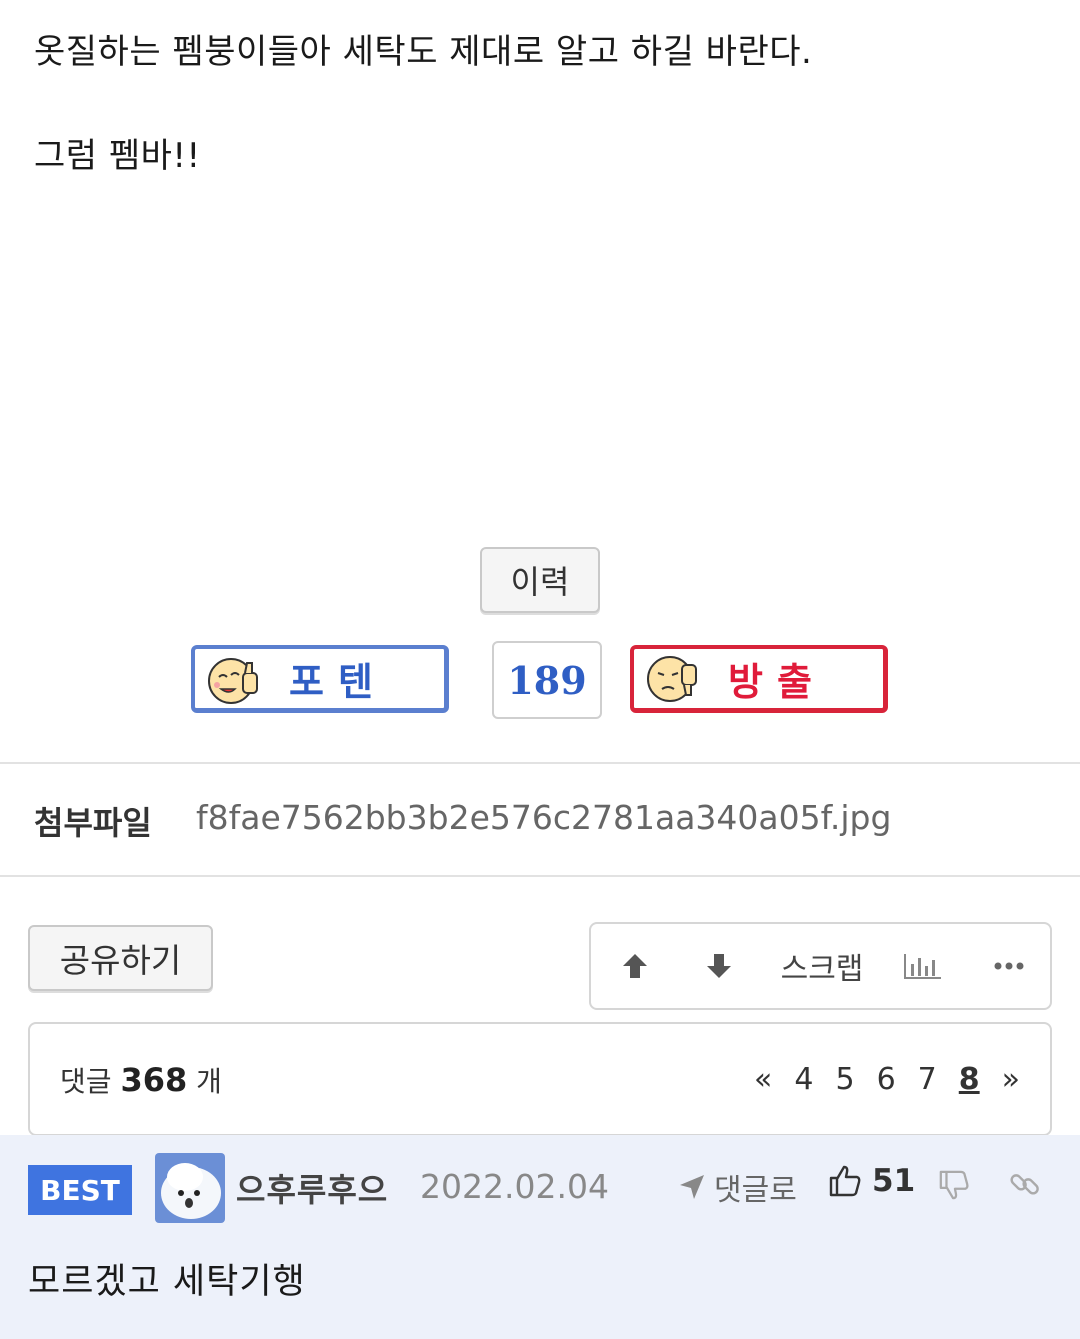 This screenshot has width=1080, height=1339. I want to click on reply-button: 댓글로, so click(737, 1187).